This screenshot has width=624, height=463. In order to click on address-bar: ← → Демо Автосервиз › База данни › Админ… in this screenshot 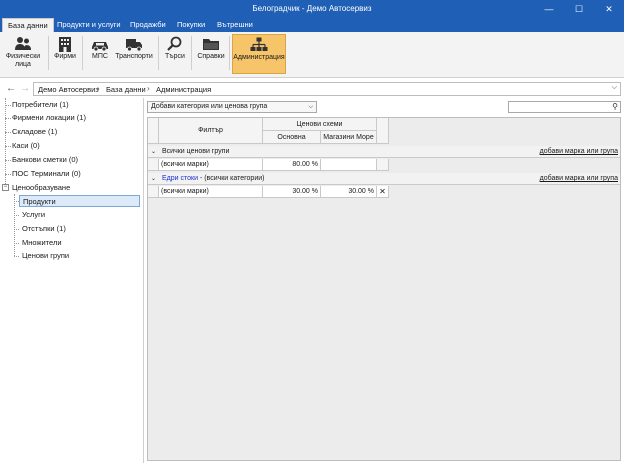, I will do `click(312, 89)`.